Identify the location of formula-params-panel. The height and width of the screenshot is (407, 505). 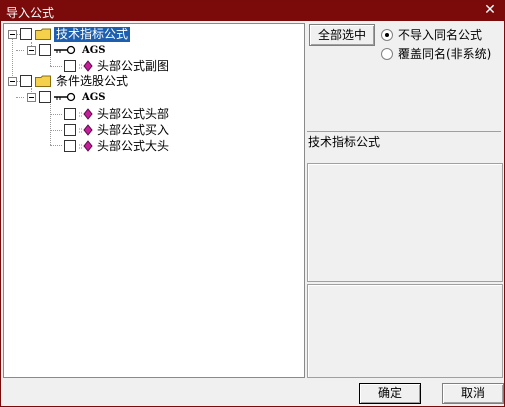
(405, 331).